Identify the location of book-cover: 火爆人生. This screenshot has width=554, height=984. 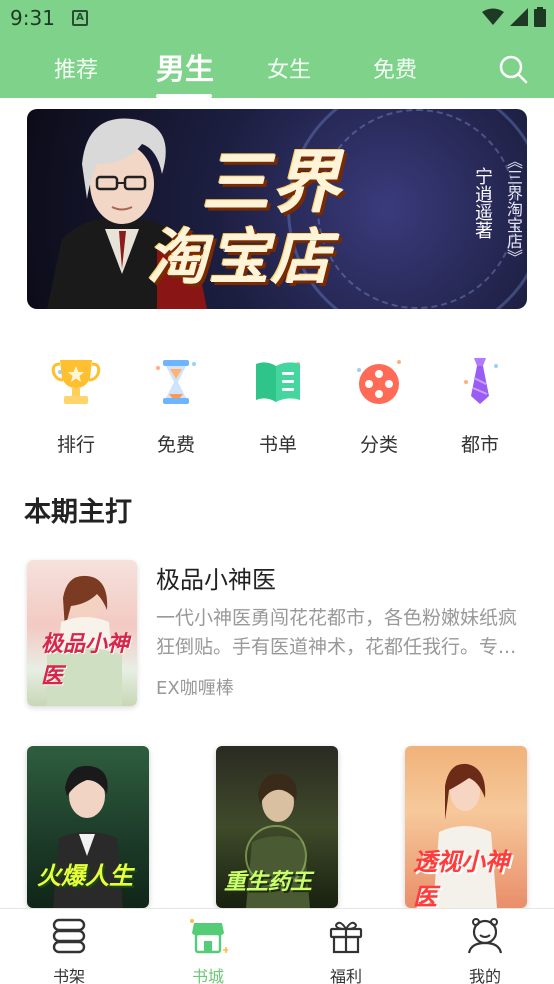
(88, 827).